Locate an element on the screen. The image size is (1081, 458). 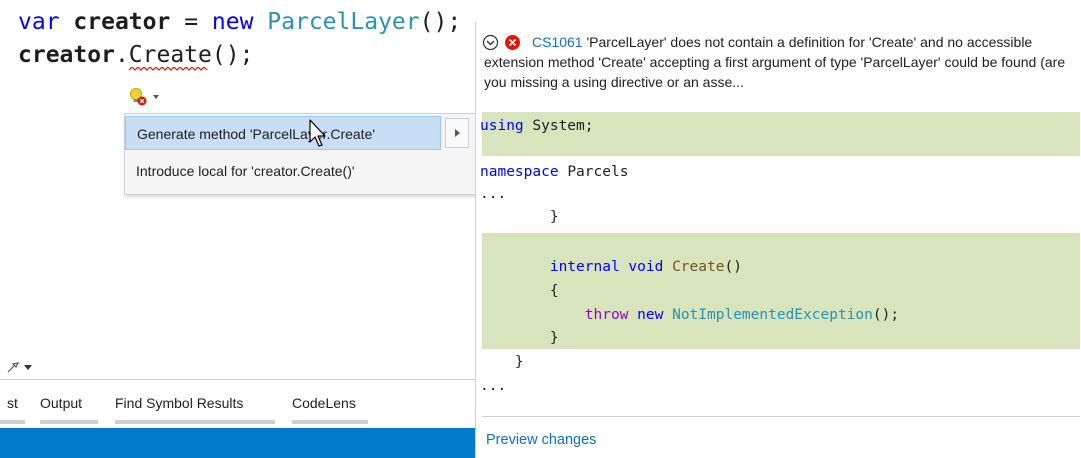
code-line-1: var creator = new ParcelLayer(); is located at coordinates (239, 22).